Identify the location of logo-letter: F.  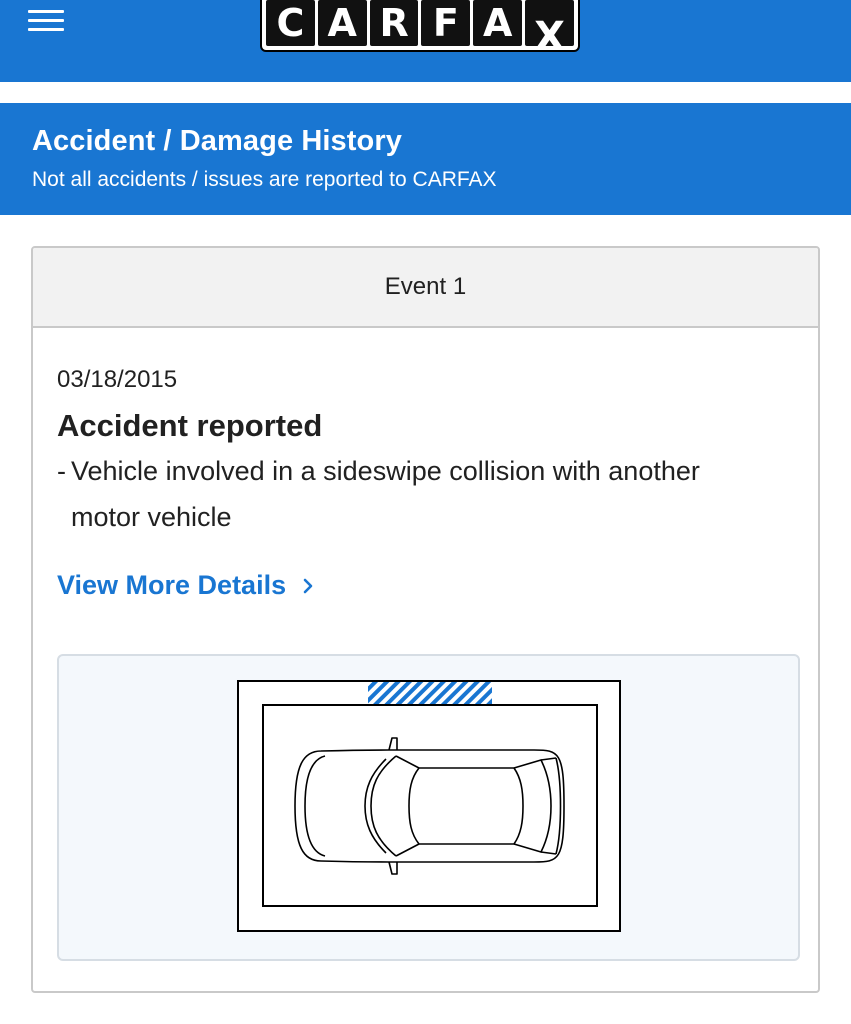
(446, 23).